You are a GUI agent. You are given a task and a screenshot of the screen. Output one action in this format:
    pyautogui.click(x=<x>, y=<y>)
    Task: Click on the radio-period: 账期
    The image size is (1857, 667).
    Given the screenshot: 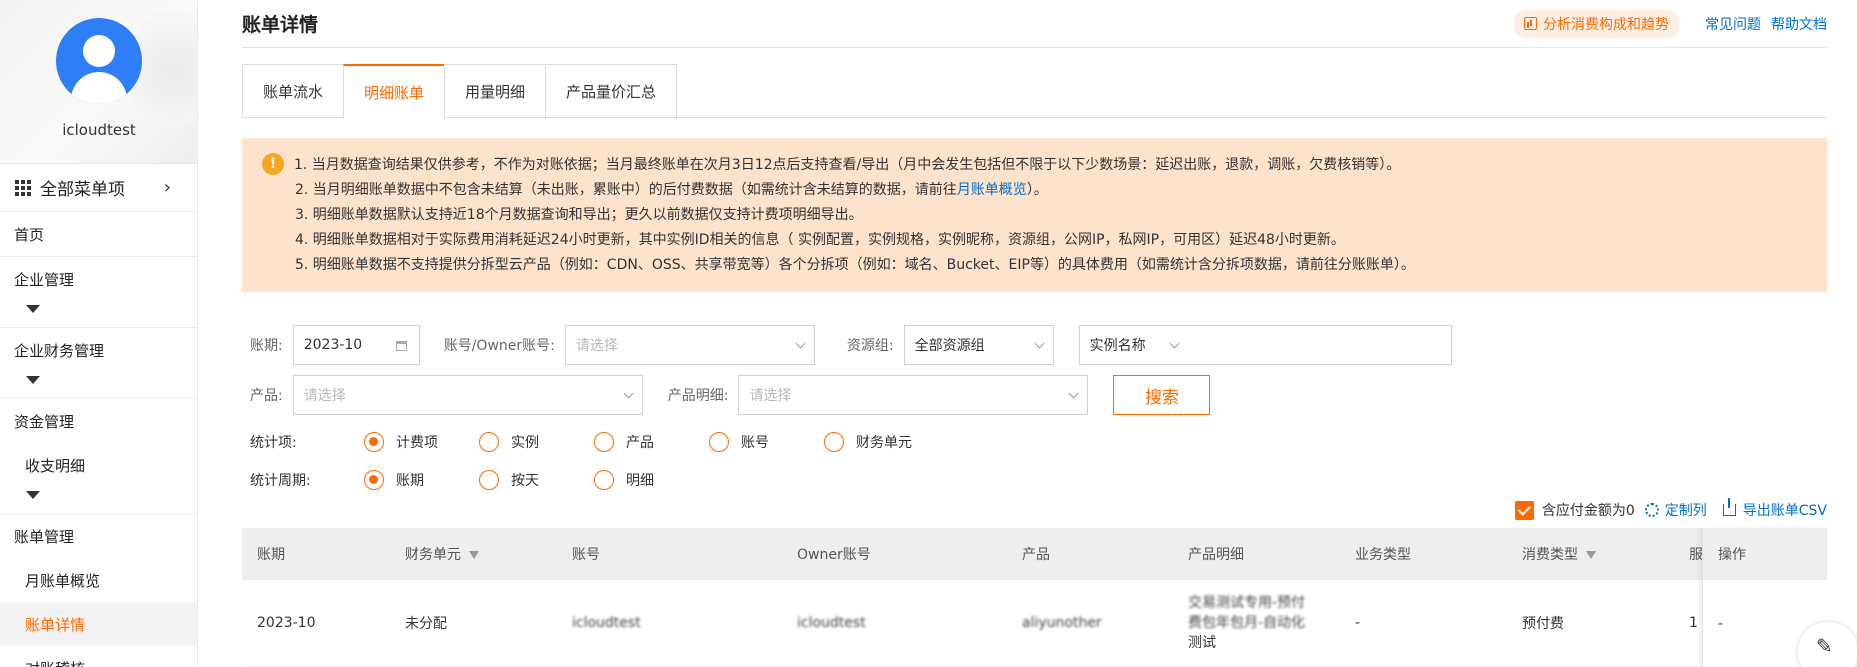 What is the action you would take?
    pyautogui.click(x=421, y=480)
    